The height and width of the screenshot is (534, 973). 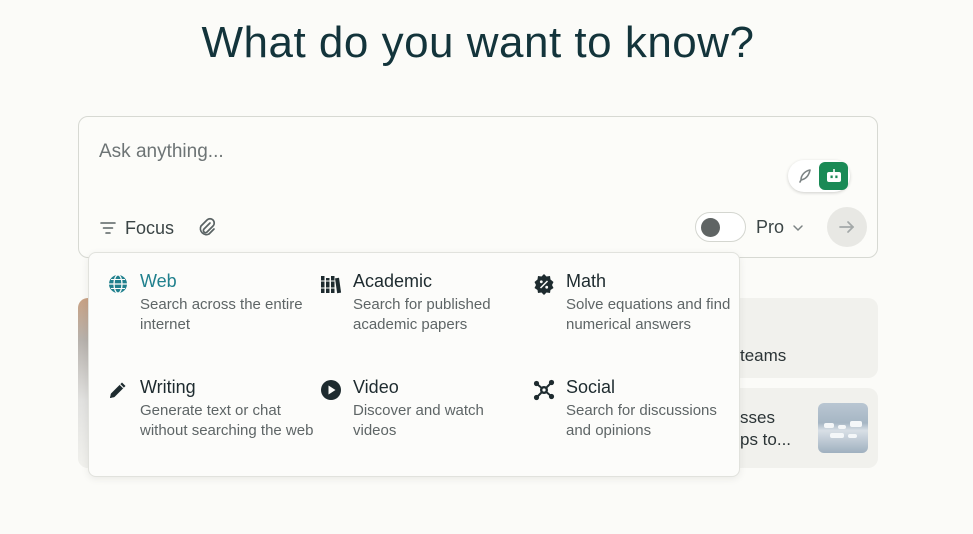 What do you see at coordinates (168, 387) in the screenshot?
I see `option-name: Writing` at bounding box center [168, 387].